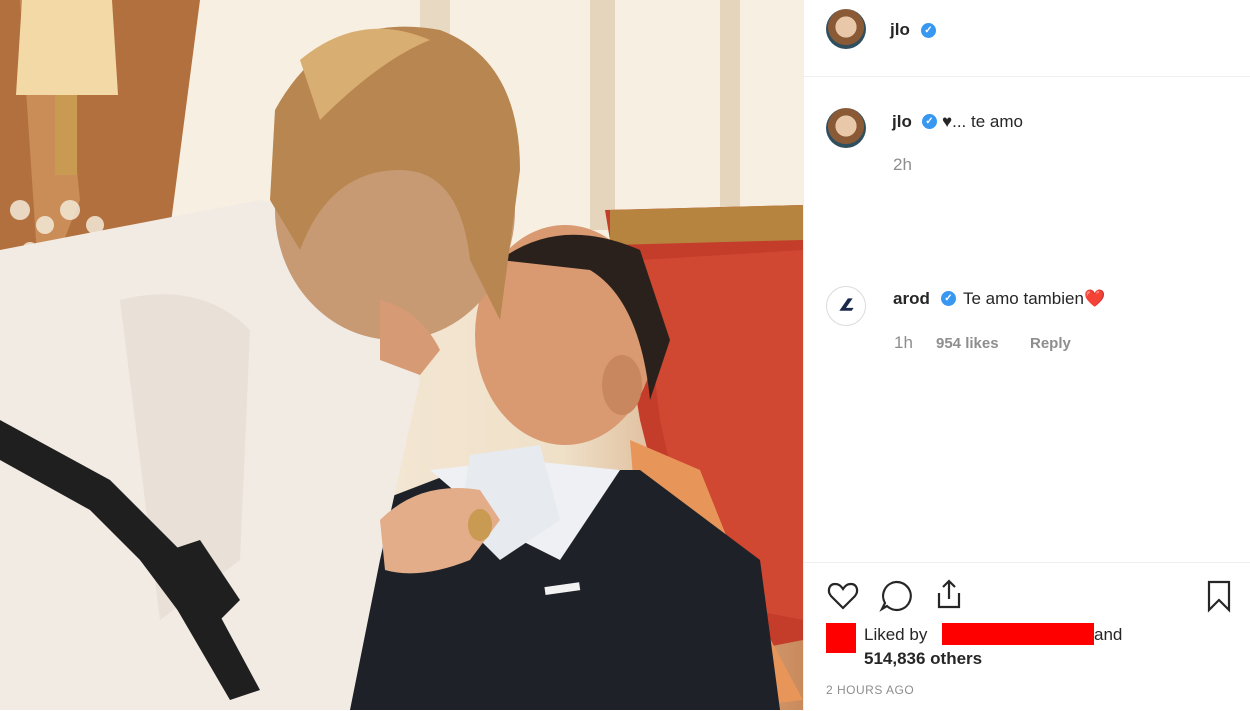  I want to click on caption-username: jlo, so click(902, 122).